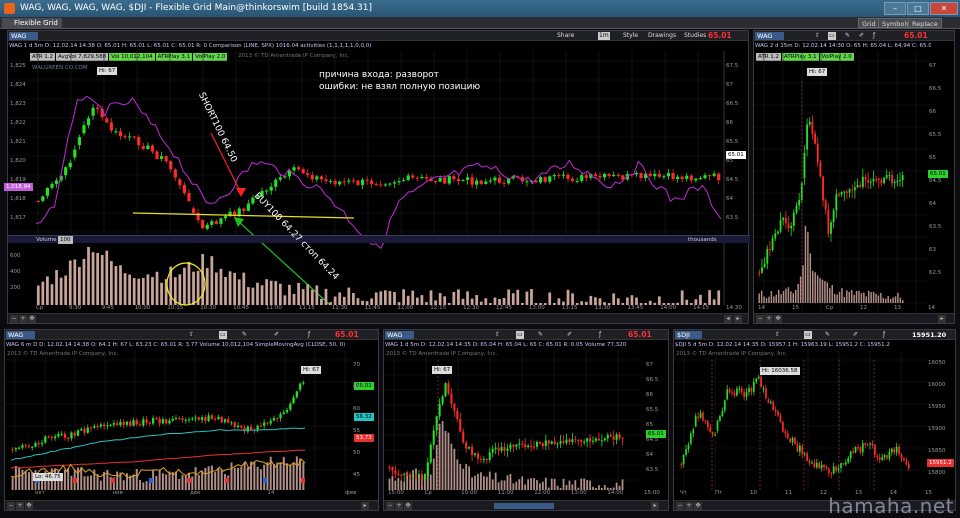 This screenshot has height=518, width=960. Describe the element at coordinates (604, 36) in the screenshot. I see `timeframe-button: 1m` at that location.